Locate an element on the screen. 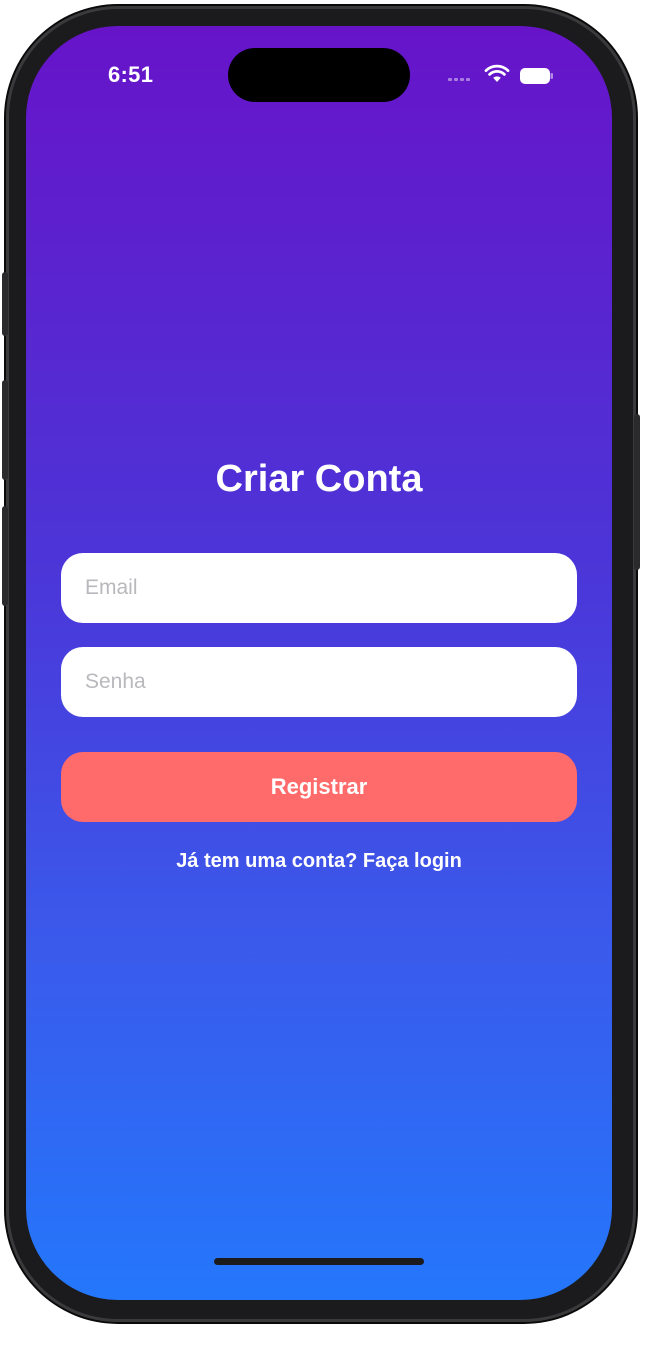  power-button is located at coordinates (637, 492).